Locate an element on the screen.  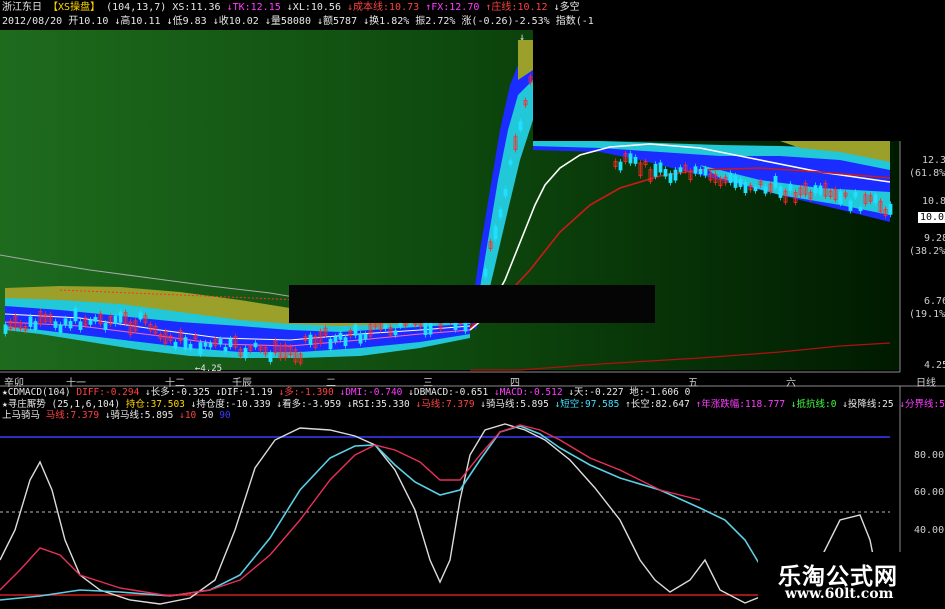
period-selector: 日线 is located at coordinates (926, 381).